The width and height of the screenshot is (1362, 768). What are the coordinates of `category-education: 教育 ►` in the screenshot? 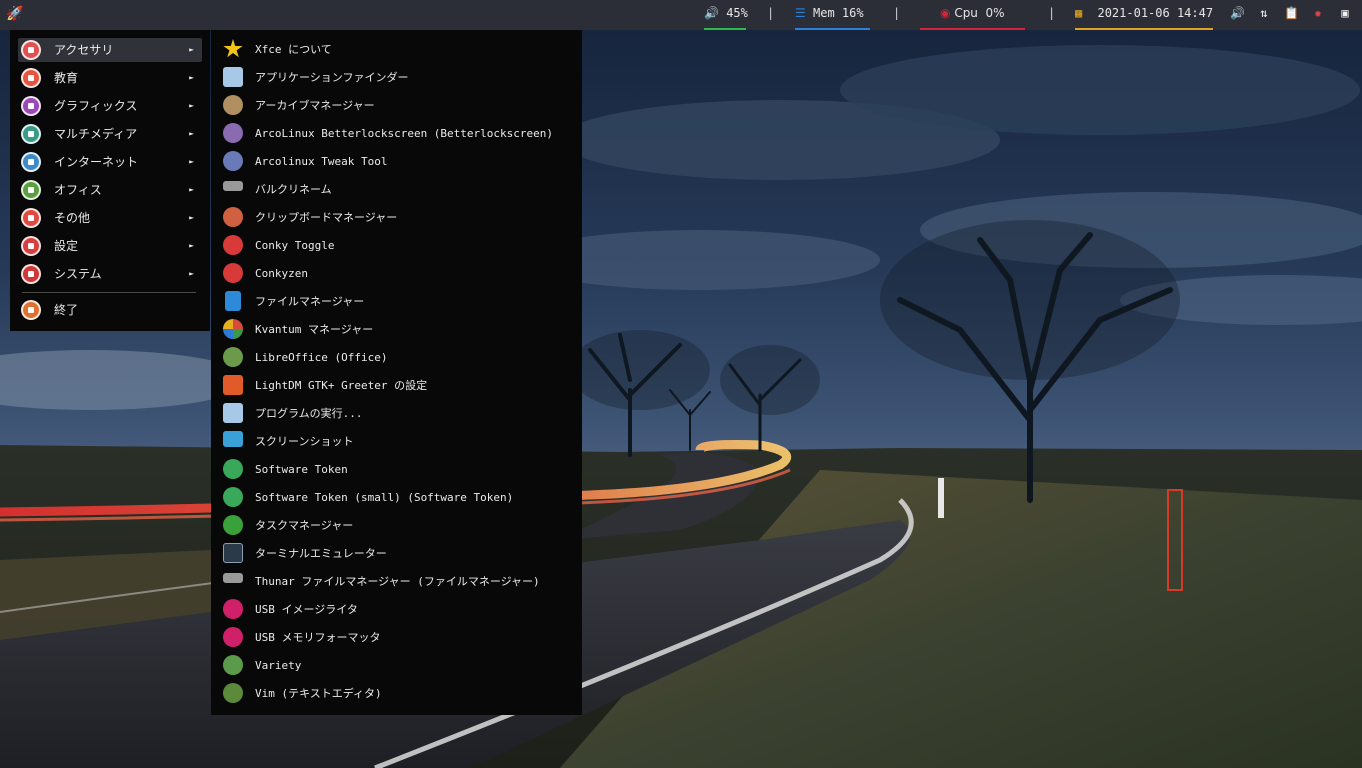 It's located at (110, 78).